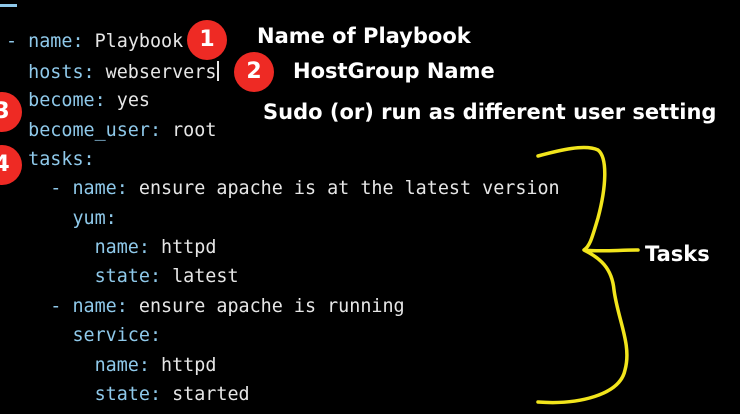 This screenshot has height=414, width=740. I want to click on yellow-brace-path, so click(588, 275).